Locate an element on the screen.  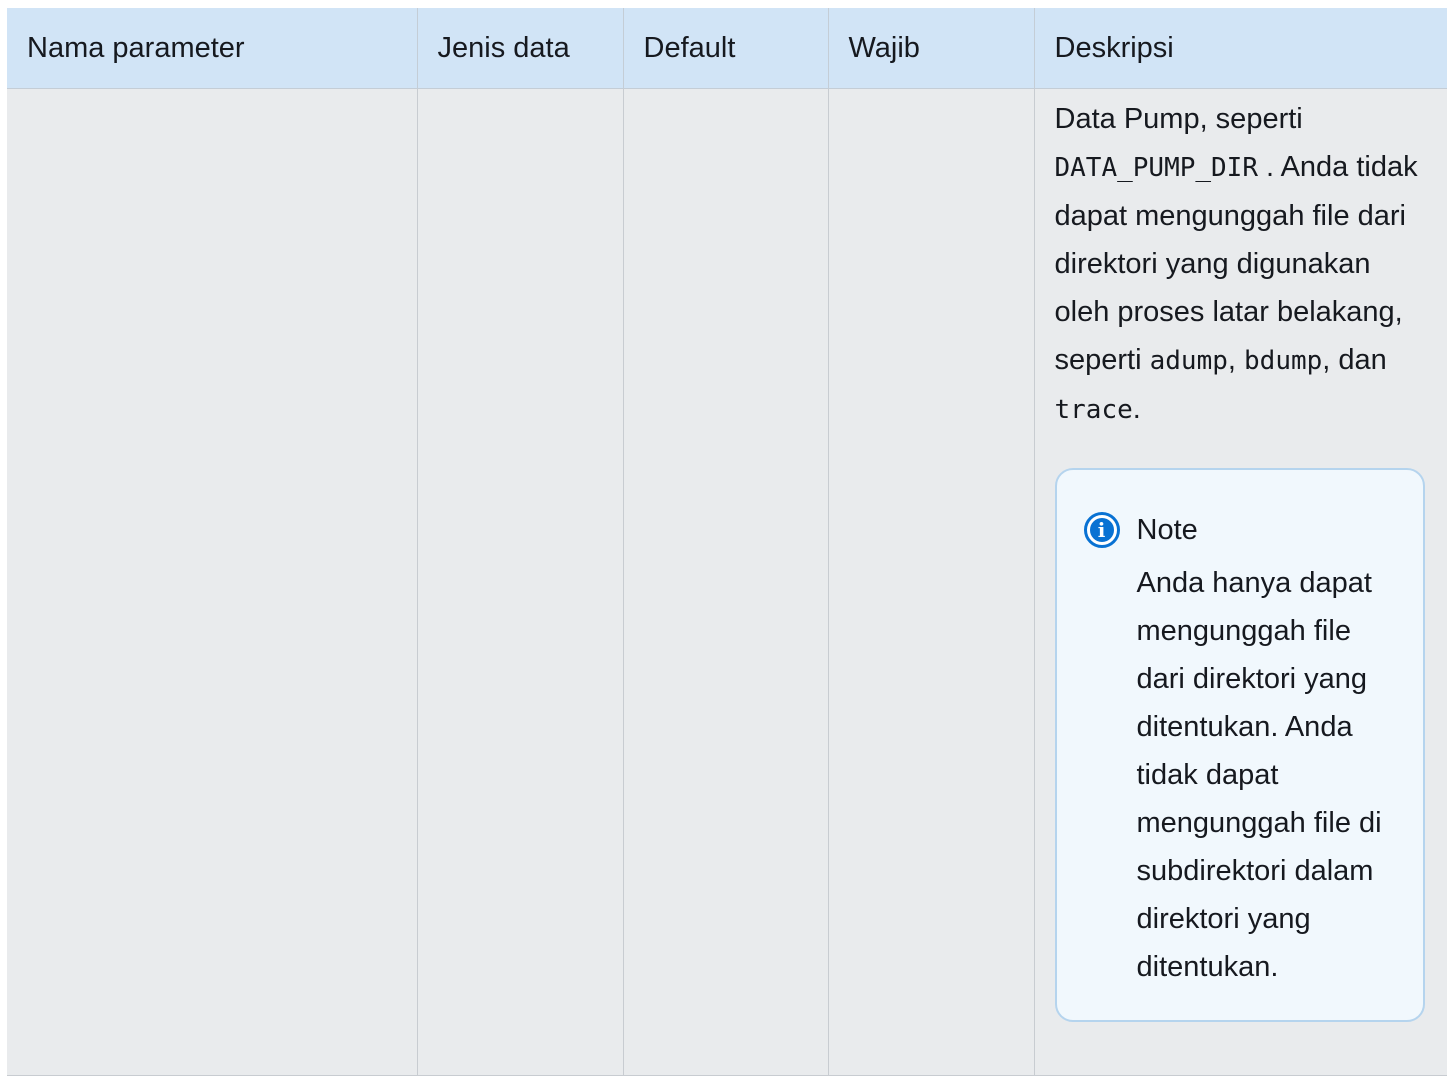
code-bdump: bdump is located at coordinates (1283, 361).